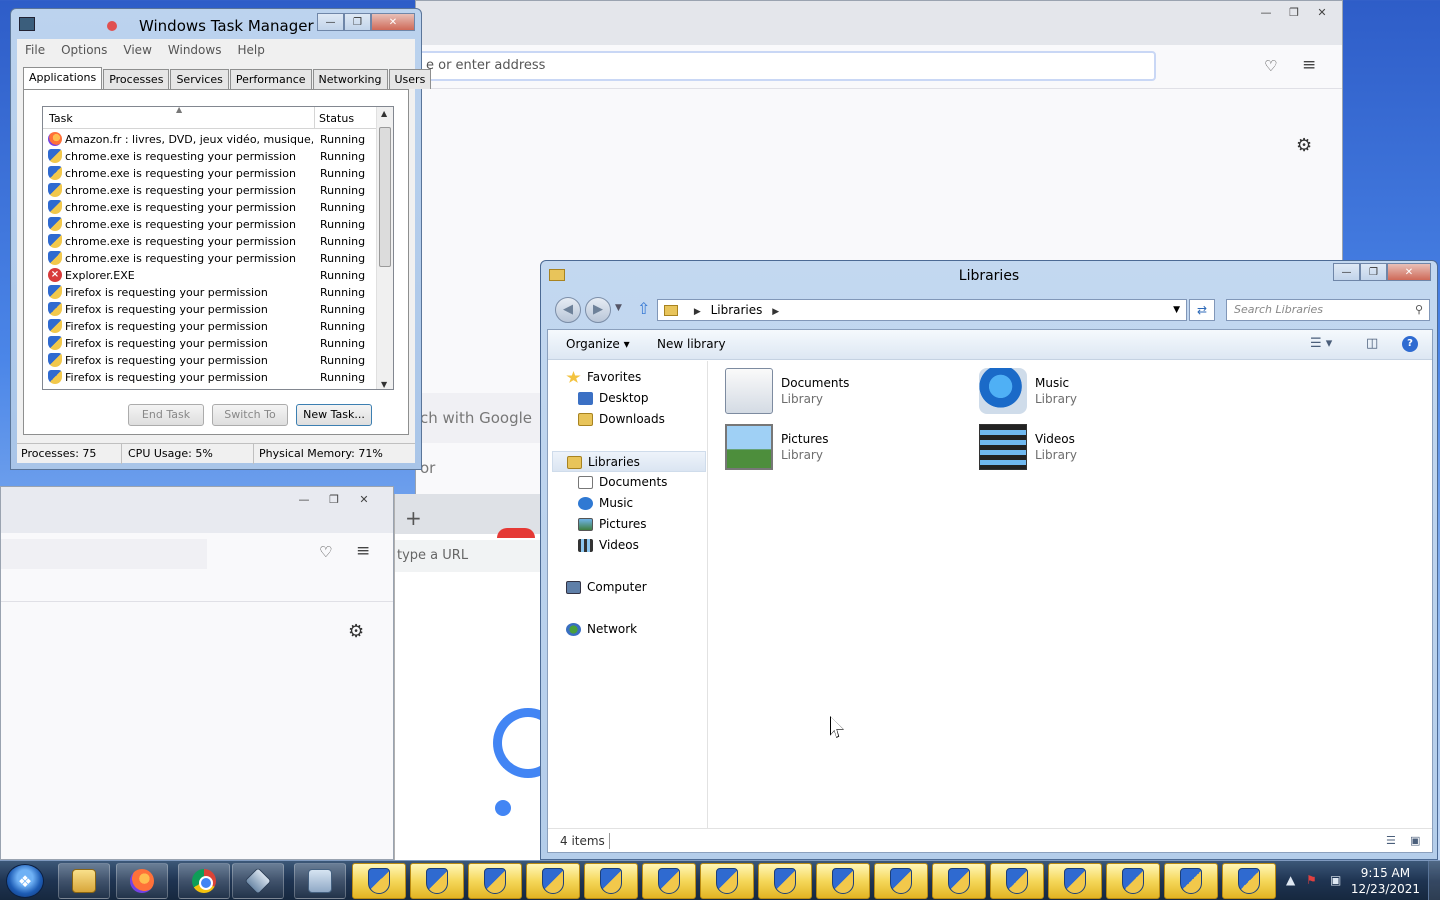 The width and height of the screenshot is (1440, 900). Describe the element at coordinates (104, 554) in the screenshot. I see `firefox-second-url-input` at that location.